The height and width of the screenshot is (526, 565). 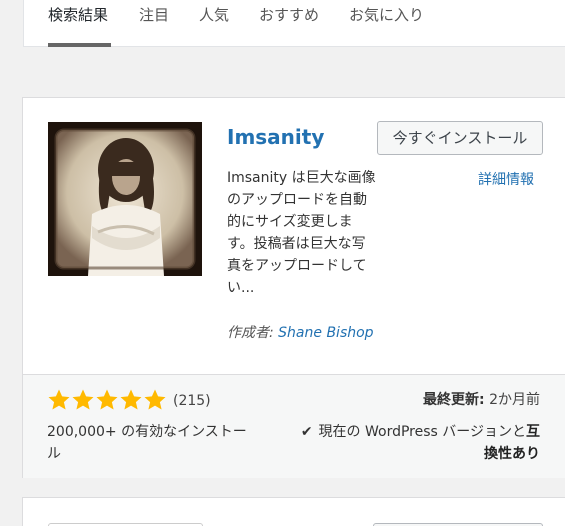 I want to click on install-now-button: 今すぐインストール, so click(x=460, y=138).